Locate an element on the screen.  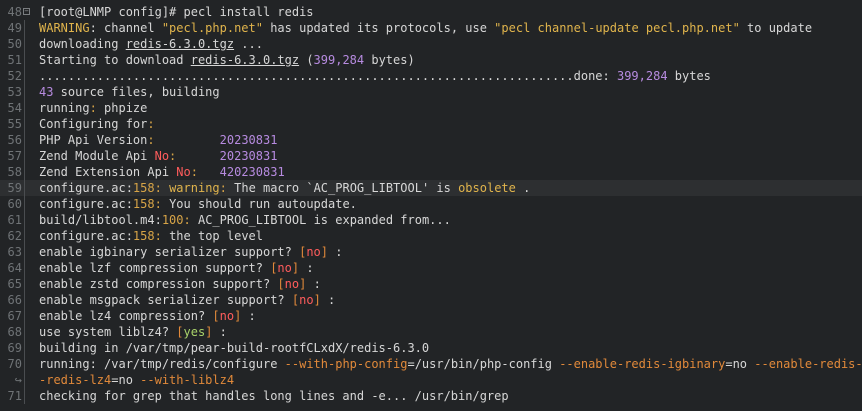
line-number: 69 is located at coordinates (14, 348).